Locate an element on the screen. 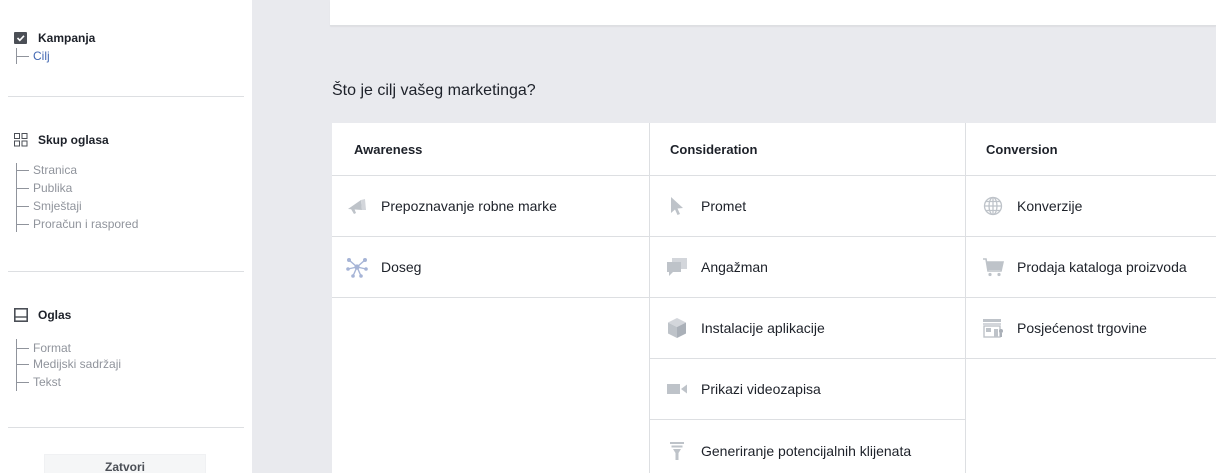  objective-lead-generation: Generiranje potencijalnih klijenata is located at coordinates (807, 446).